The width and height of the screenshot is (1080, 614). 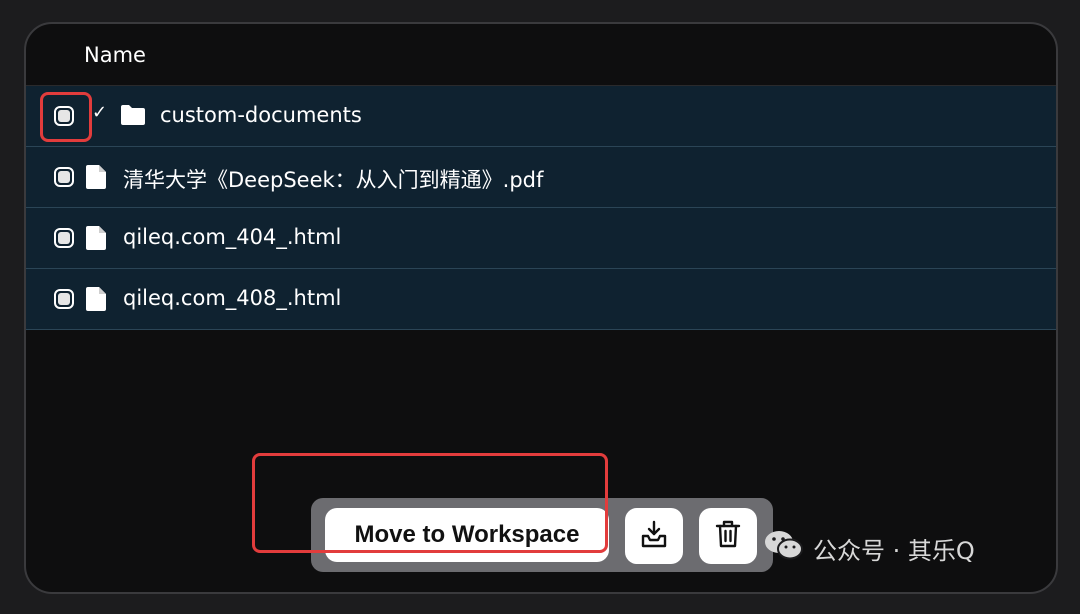 What do you see at coordinates (261, 115) in the screenshot?
I see `row-name: custom-documents` at bounding box center [261, 115].